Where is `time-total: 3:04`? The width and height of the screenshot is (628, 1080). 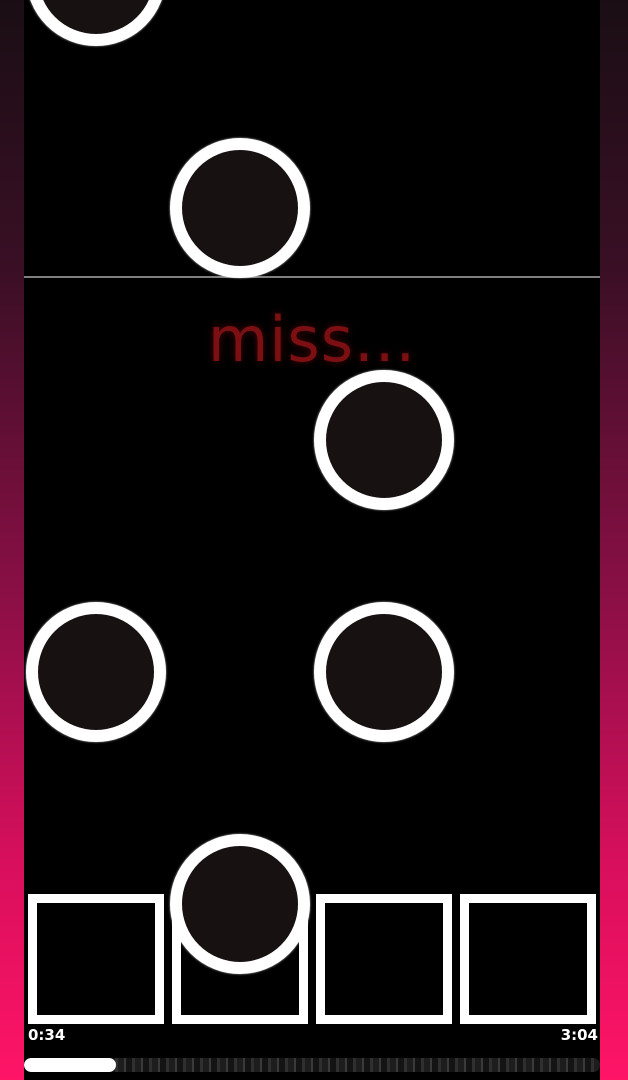
time-total: 3:04 is located at coordinates (579, 1035).